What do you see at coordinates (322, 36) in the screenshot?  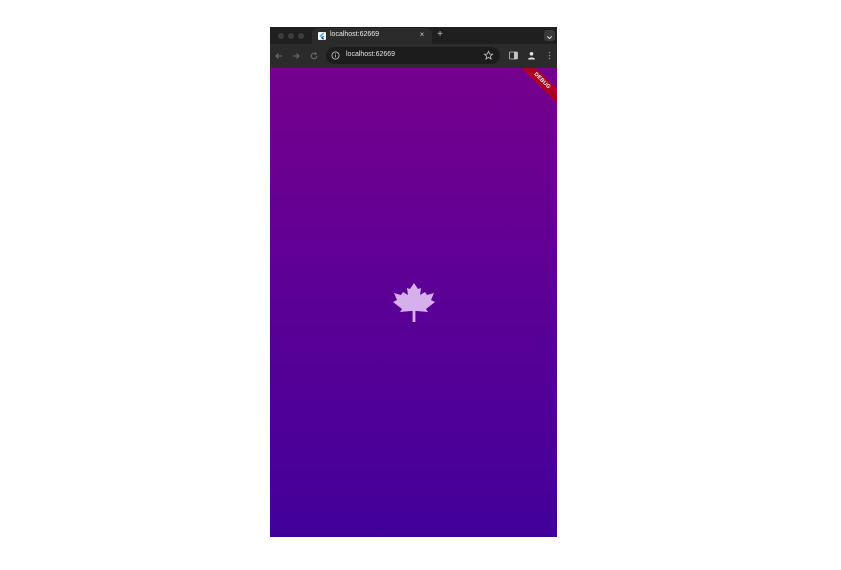 I see `flutter-favicon-icon` at bounding box center [322, 36].